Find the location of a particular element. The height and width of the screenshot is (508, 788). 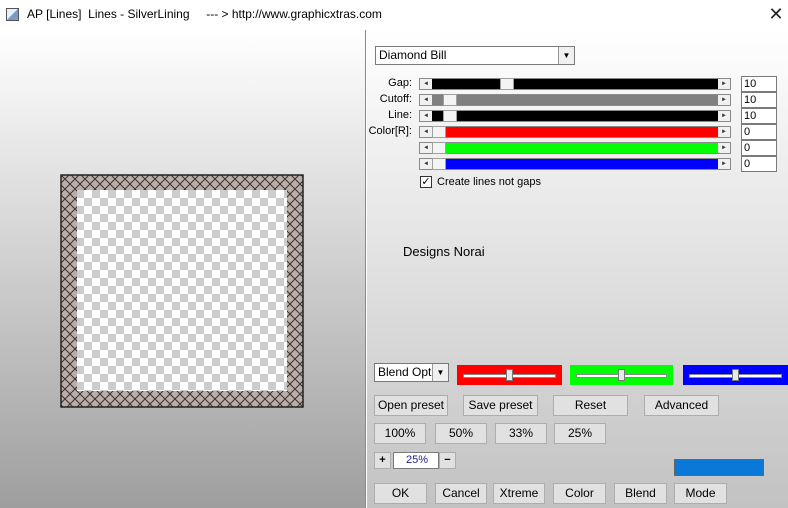

zoom-value: 25% is located at coordinates (416, 460).